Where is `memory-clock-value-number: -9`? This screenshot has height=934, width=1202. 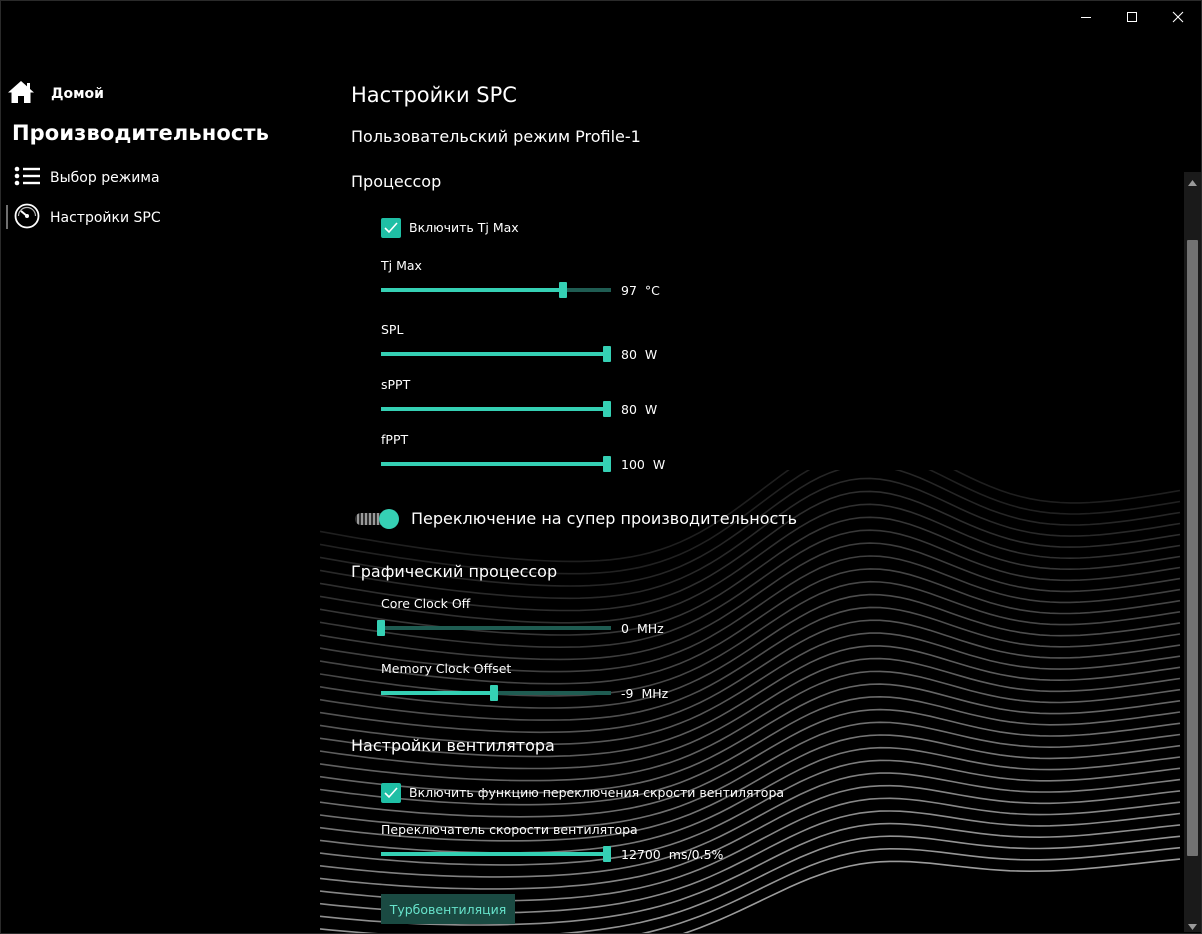
memory-clock-value-number: -9 is located at coordinates (627, 693).